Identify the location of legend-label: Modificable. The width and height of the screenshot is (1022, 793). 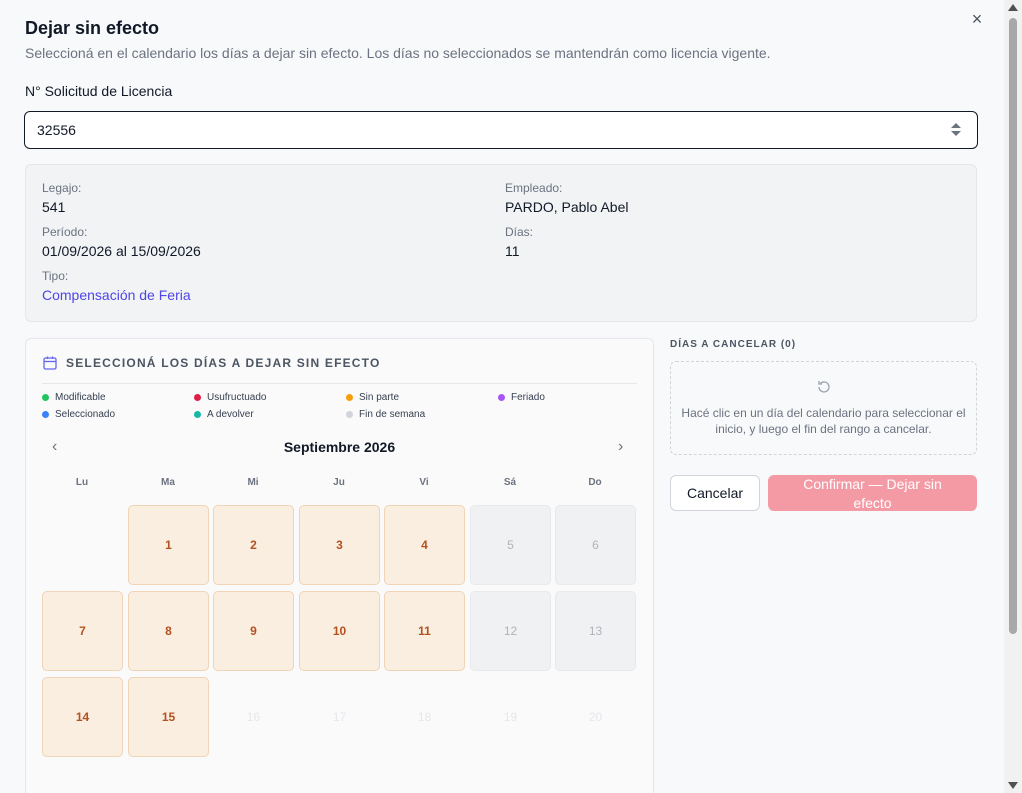
(80, 397).